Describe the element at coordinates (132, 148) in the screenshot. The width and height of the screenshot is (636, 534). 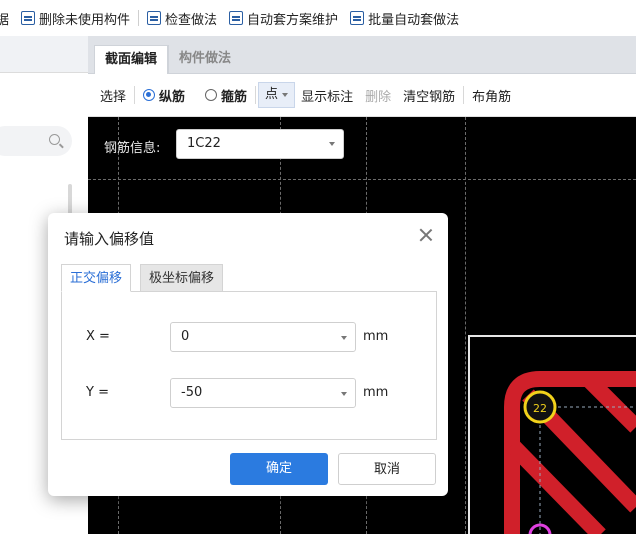
I see `rebar-info-label: 钢筋信息:` at that location.